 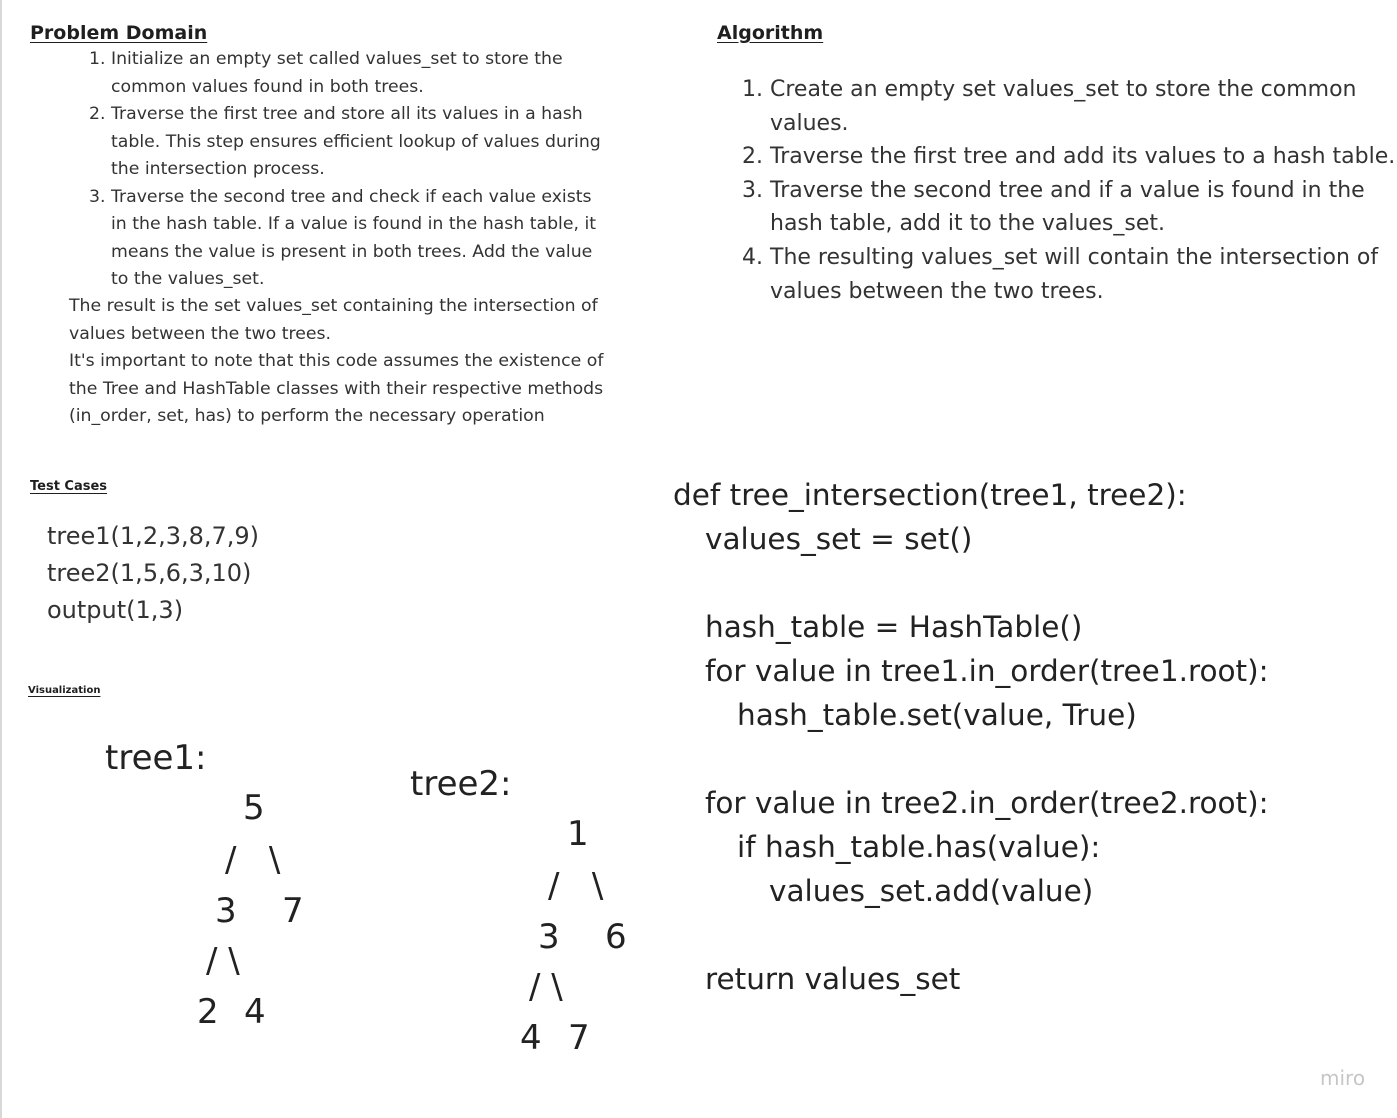 I want to click on code-line-add-value: values_set.add(value), so click(x=931, y=891).